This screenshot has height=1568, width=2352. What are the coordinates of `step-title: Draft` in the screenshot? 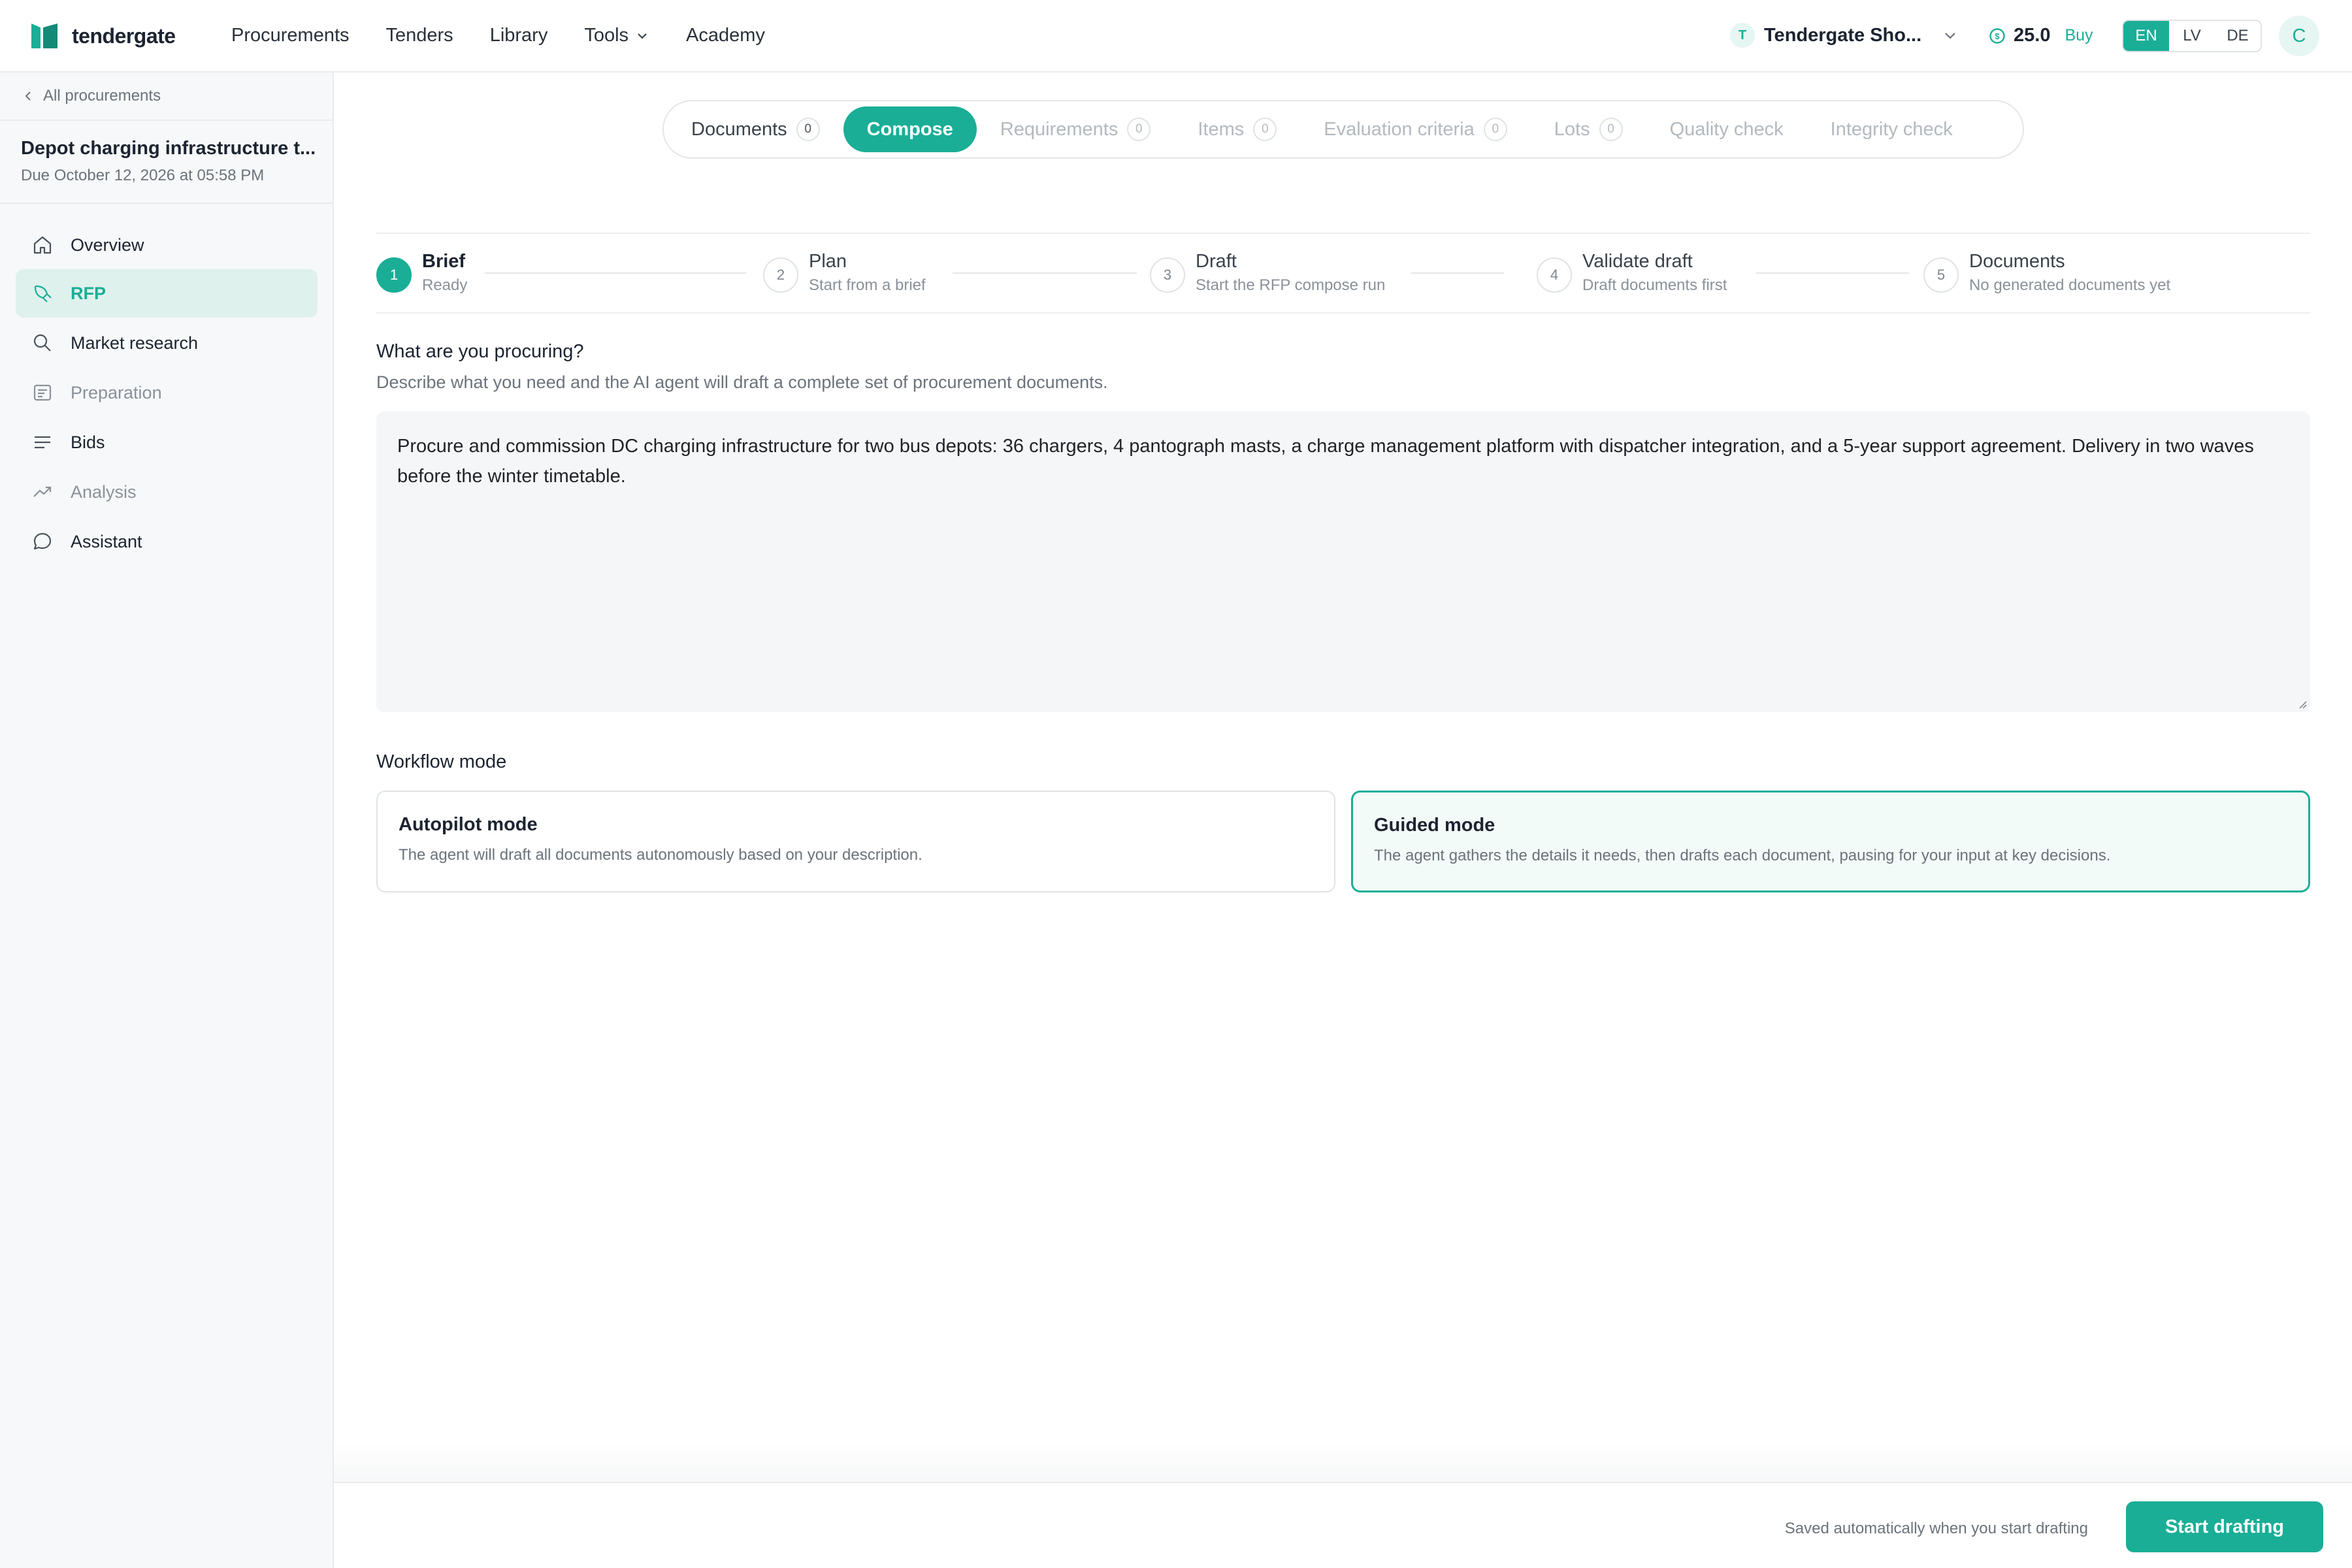 It's located at (1216, 261).